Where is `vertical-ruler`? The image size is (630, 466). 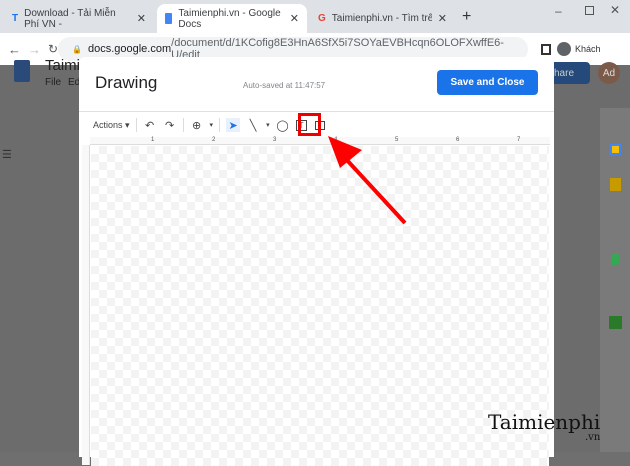
vertical-ruler is located at coordinates (86, 305).